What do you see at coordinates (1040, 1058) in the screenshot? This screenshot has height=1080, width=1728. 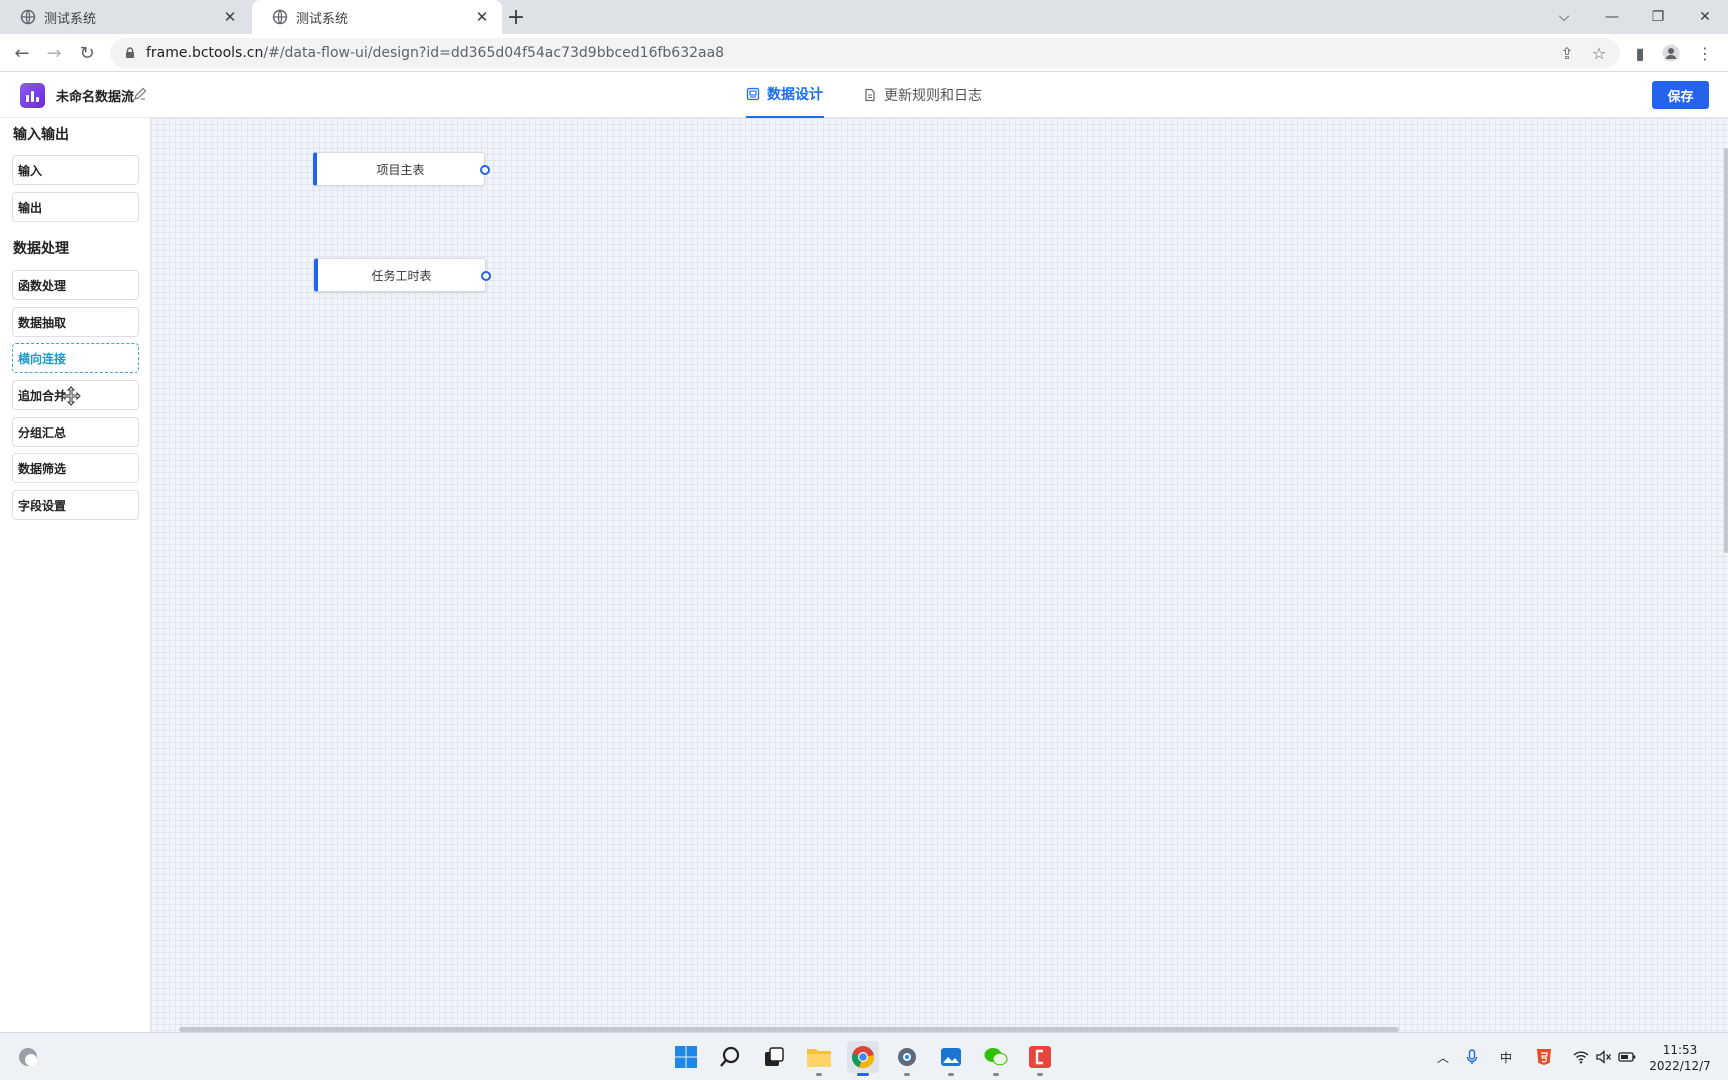 I see `app-red-icon` at bounding box center [1040, 1058].